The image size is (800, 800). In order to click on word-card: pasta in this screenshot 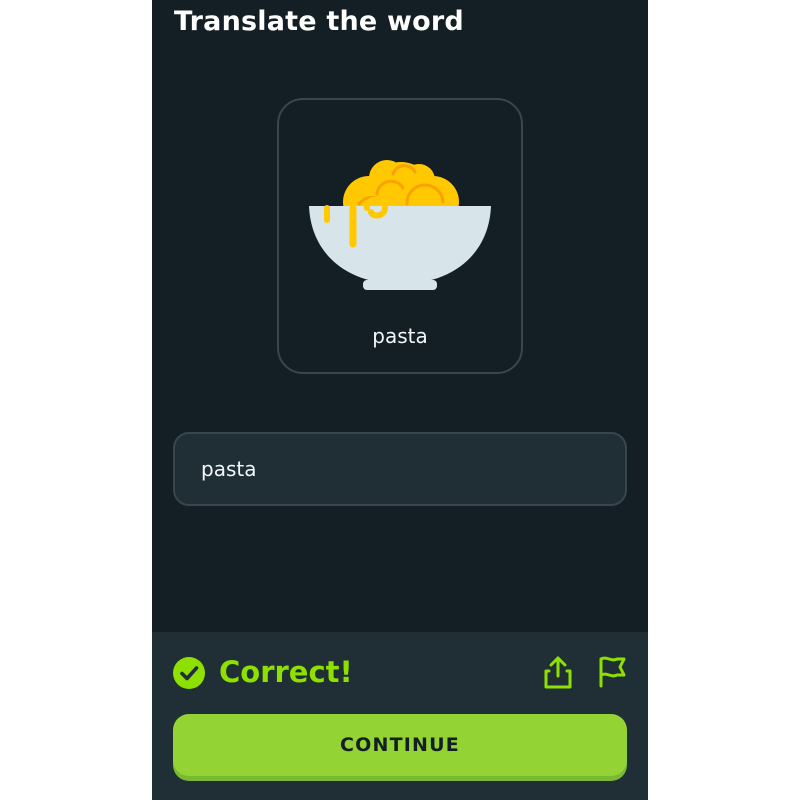, I will do `click(400, 236)`.